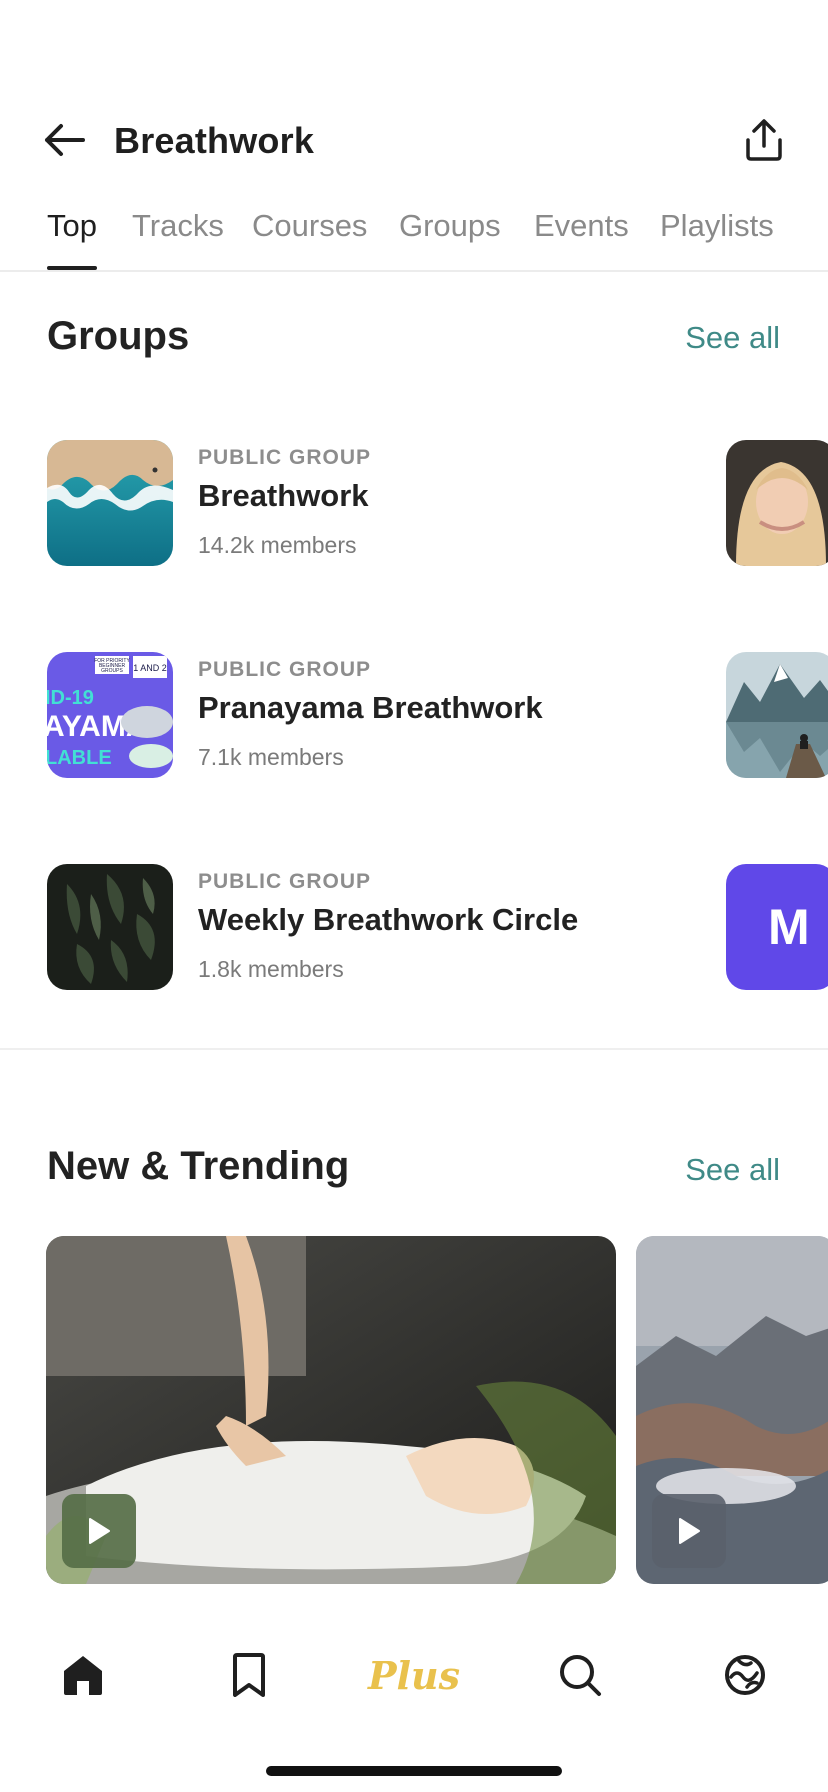  I want to click on tab-tracks: Tracks, so click(178, 226).